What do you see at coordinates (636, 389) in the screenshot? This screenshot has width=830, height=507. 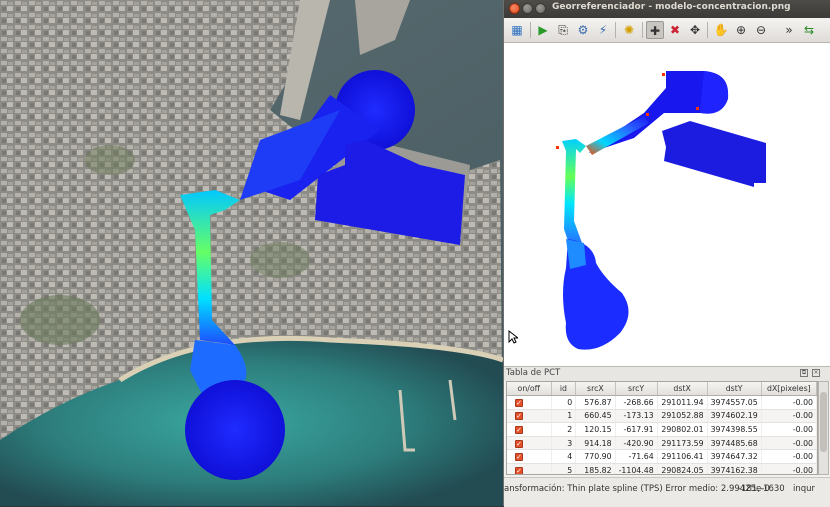 I see `column-header: srcY` at bounding box center [636, 389].